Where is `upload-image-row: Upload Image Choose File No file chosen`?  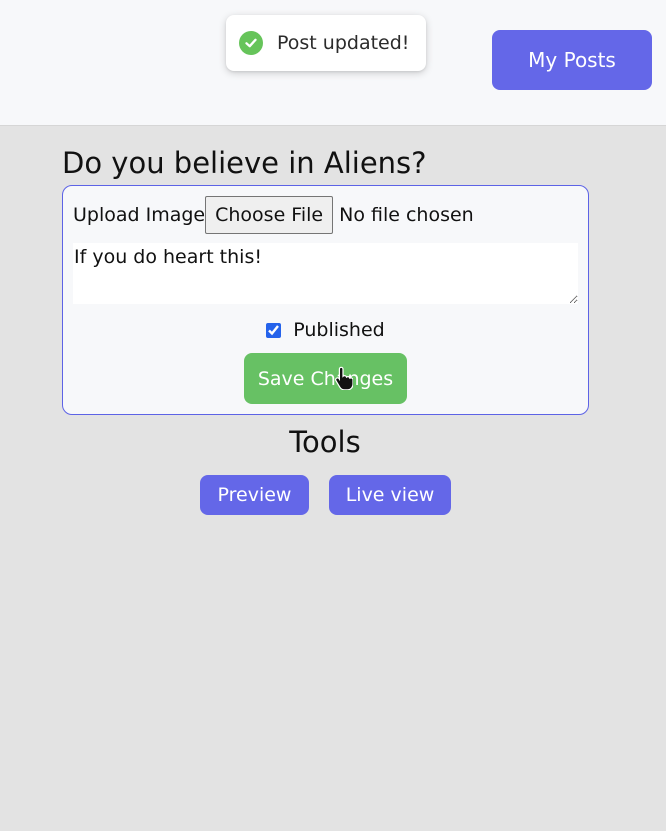 upload-image-row: Upload Image Choose File No file chosen is located at coordinates (273, 215).